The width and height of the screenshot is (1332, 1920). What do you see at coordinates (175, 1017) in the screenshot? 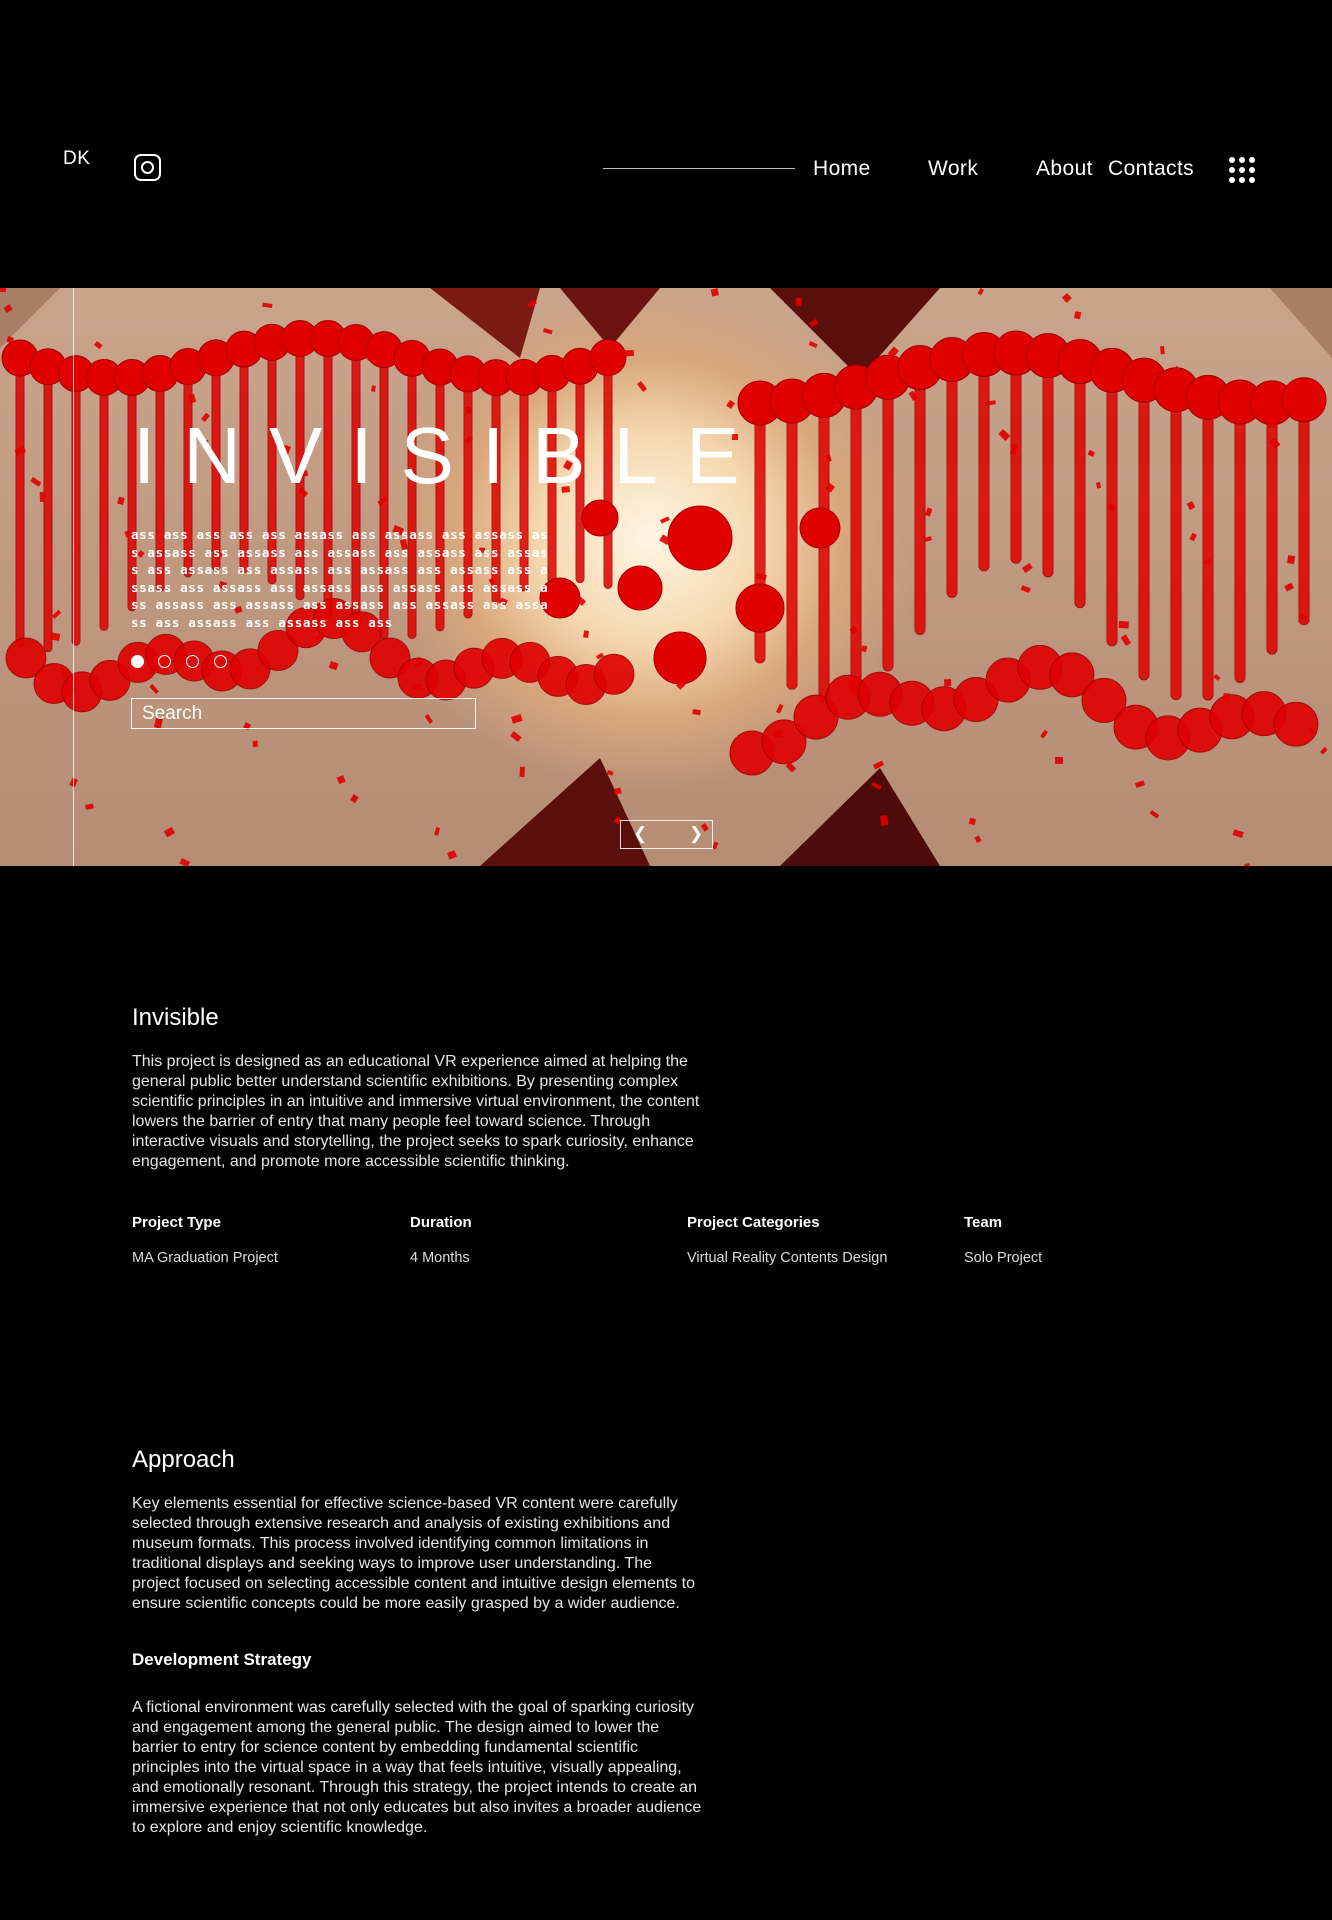
I see `intro-title: Invisible` at bounding box center [175, 1017].